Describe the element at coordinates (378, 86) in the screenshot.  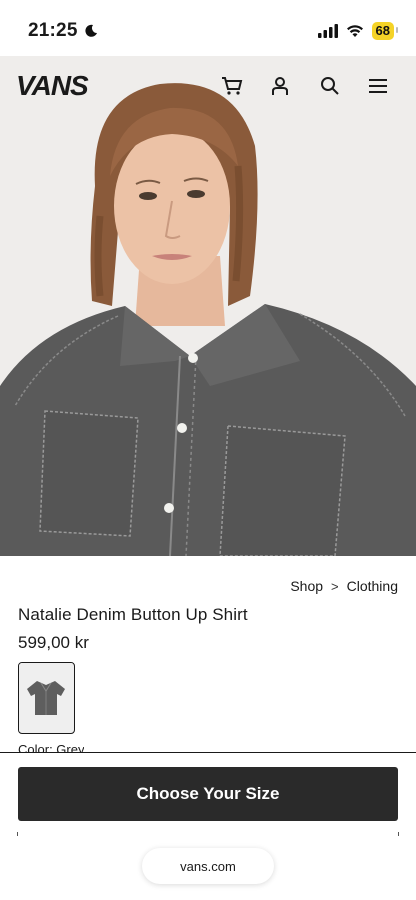
I see `menu-icon` at that location.